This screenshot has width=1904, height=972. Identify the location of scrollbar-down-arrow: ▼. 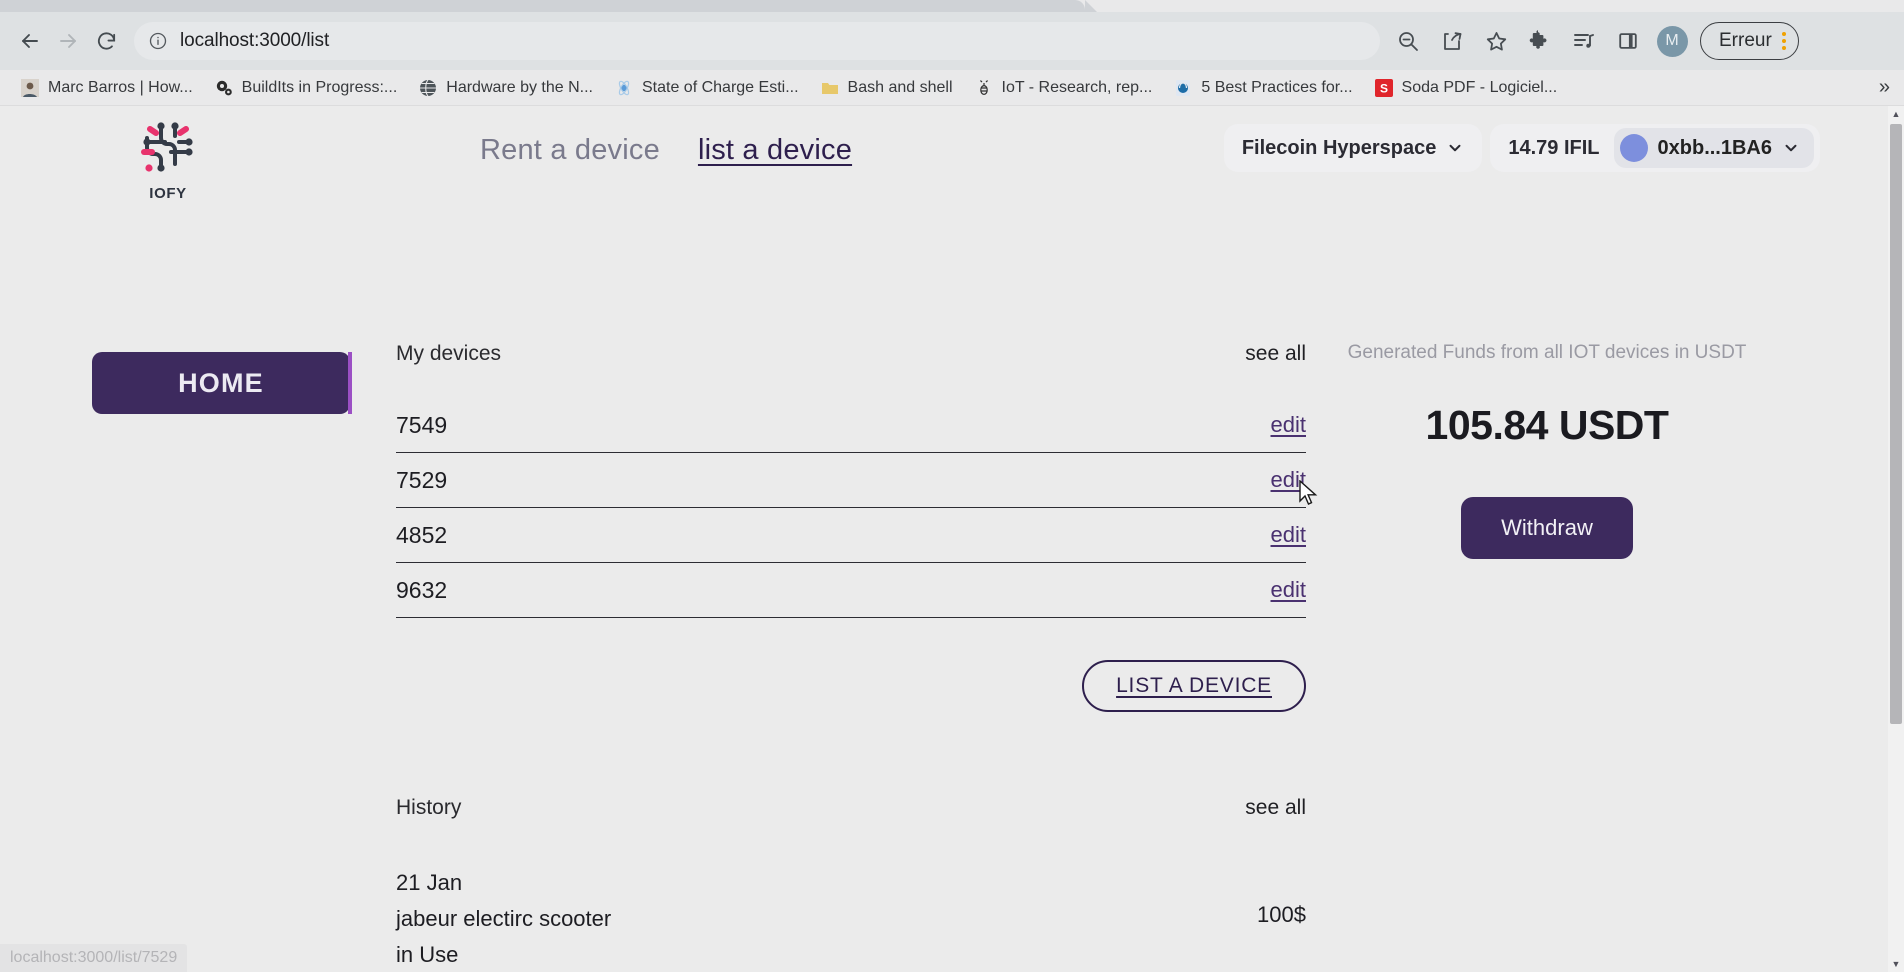
(1896, 964).